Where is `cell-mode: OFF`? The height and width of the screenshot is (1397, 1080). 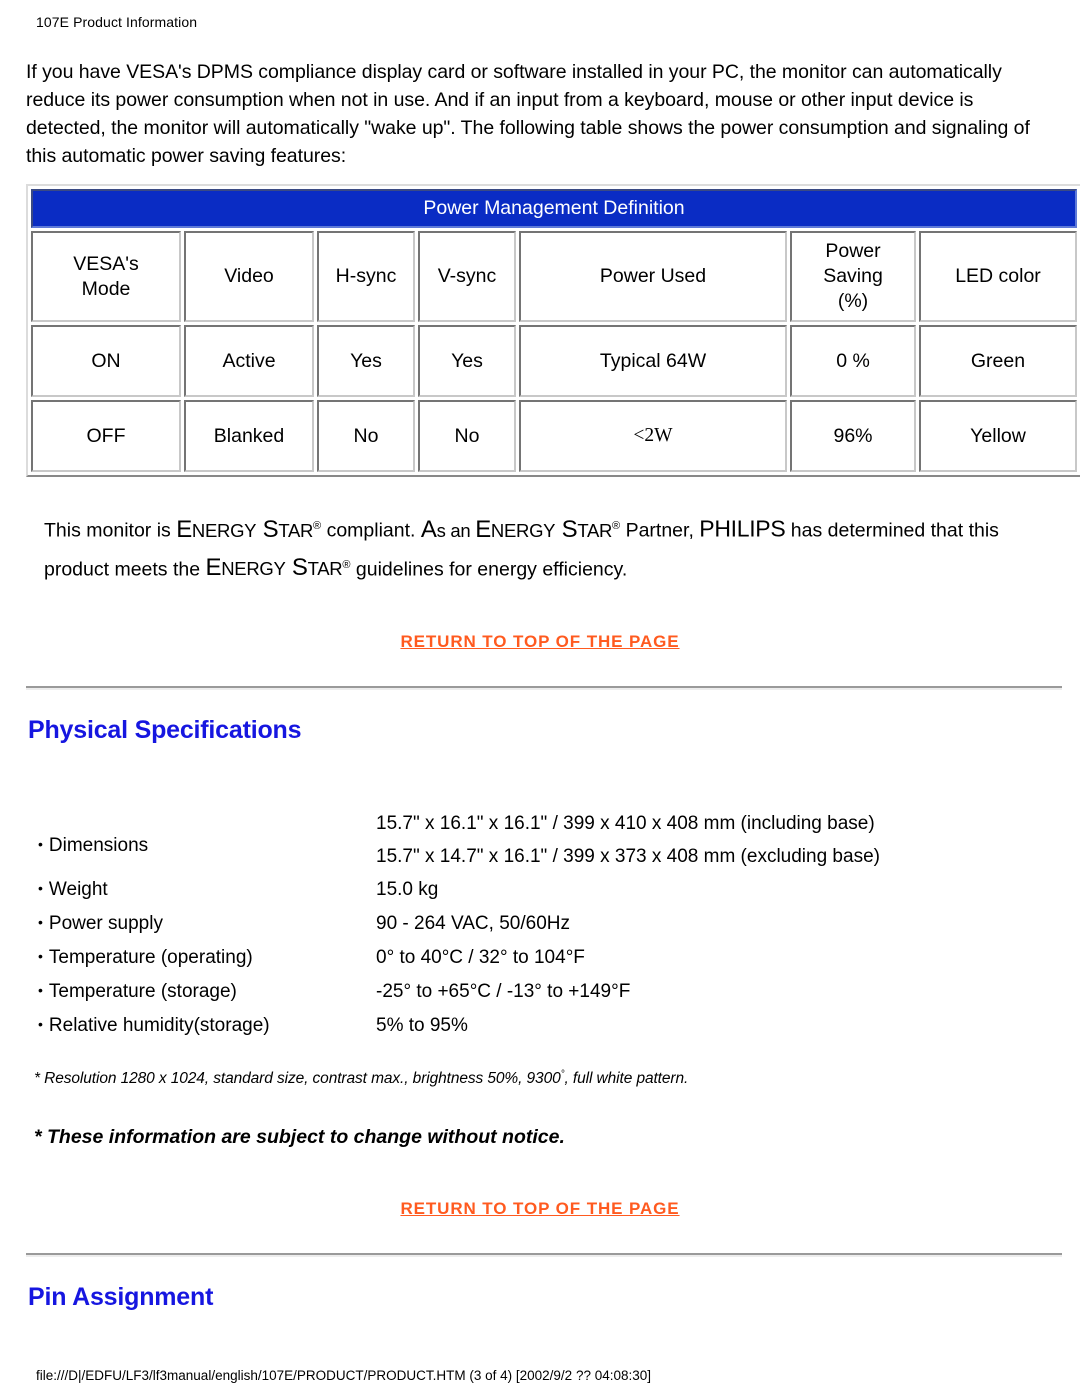 cell-mode: OFF is located at coordinates (106, 436).